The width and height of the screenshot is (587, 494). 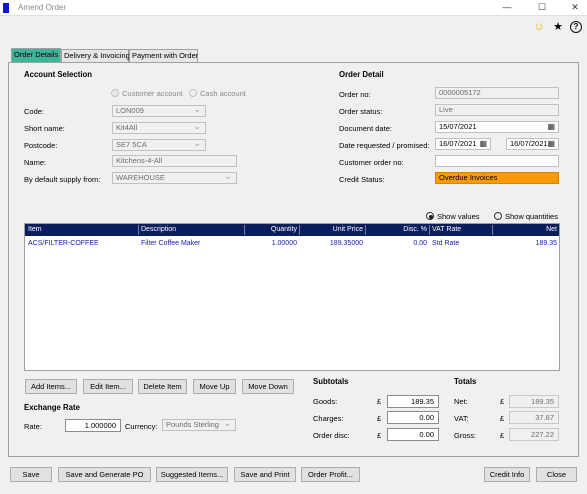 What do you see at coordinates (158, 230) in the screenshot?
I see `col-description: Description` at bounding box center [158, 230].